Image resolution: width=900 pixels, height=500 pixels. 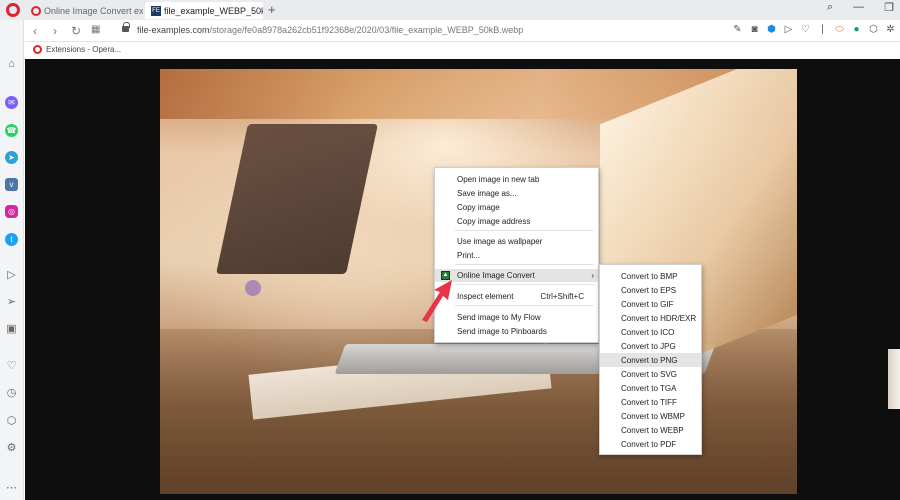 I want to click on submenu-convert-pdf: Convert to PDF, so click(x=650, y=444).